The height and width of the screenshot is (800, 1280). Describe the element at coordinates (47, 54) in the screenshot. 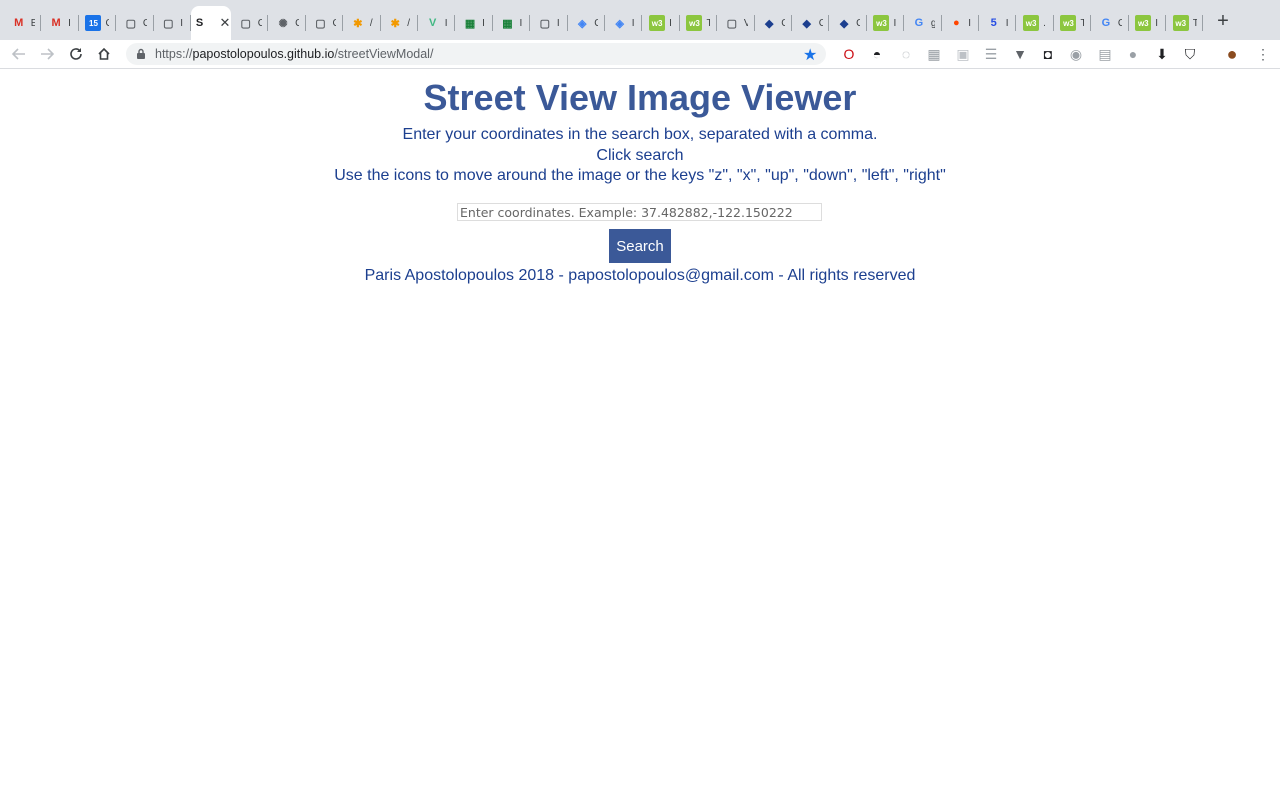

I see `forward-button` at that location.